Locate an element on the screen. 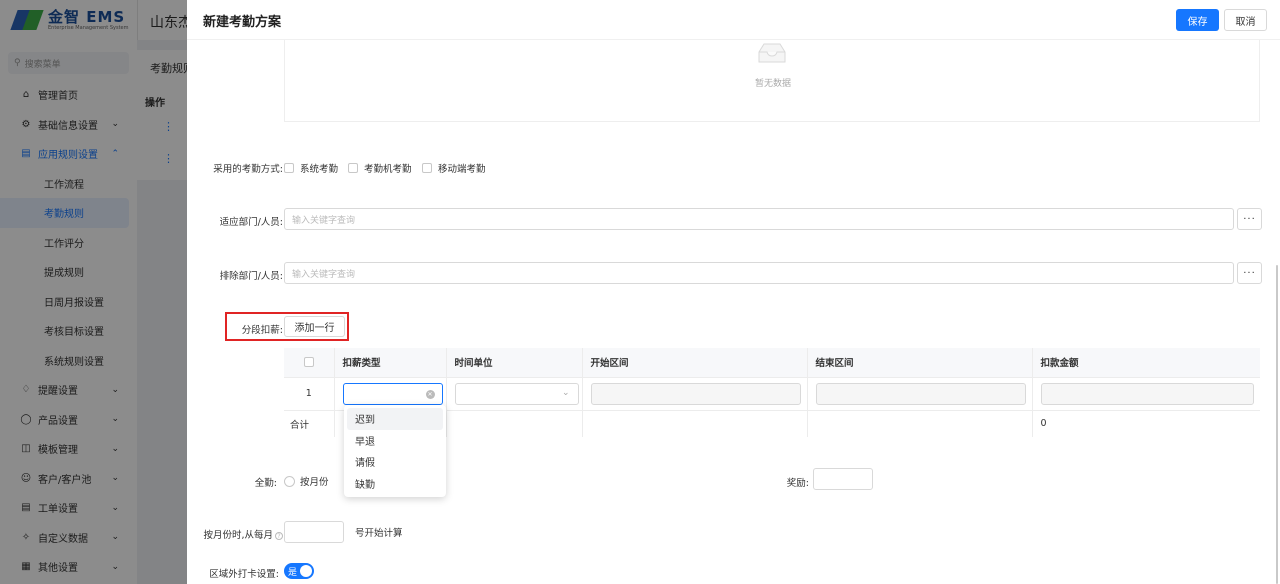 The height and width of the screenshot is (584, 1280). table-header-row: 扣薪类型 时间单位 开始区间 结束区间 扣款金额 is located at coordinates (772, 362).